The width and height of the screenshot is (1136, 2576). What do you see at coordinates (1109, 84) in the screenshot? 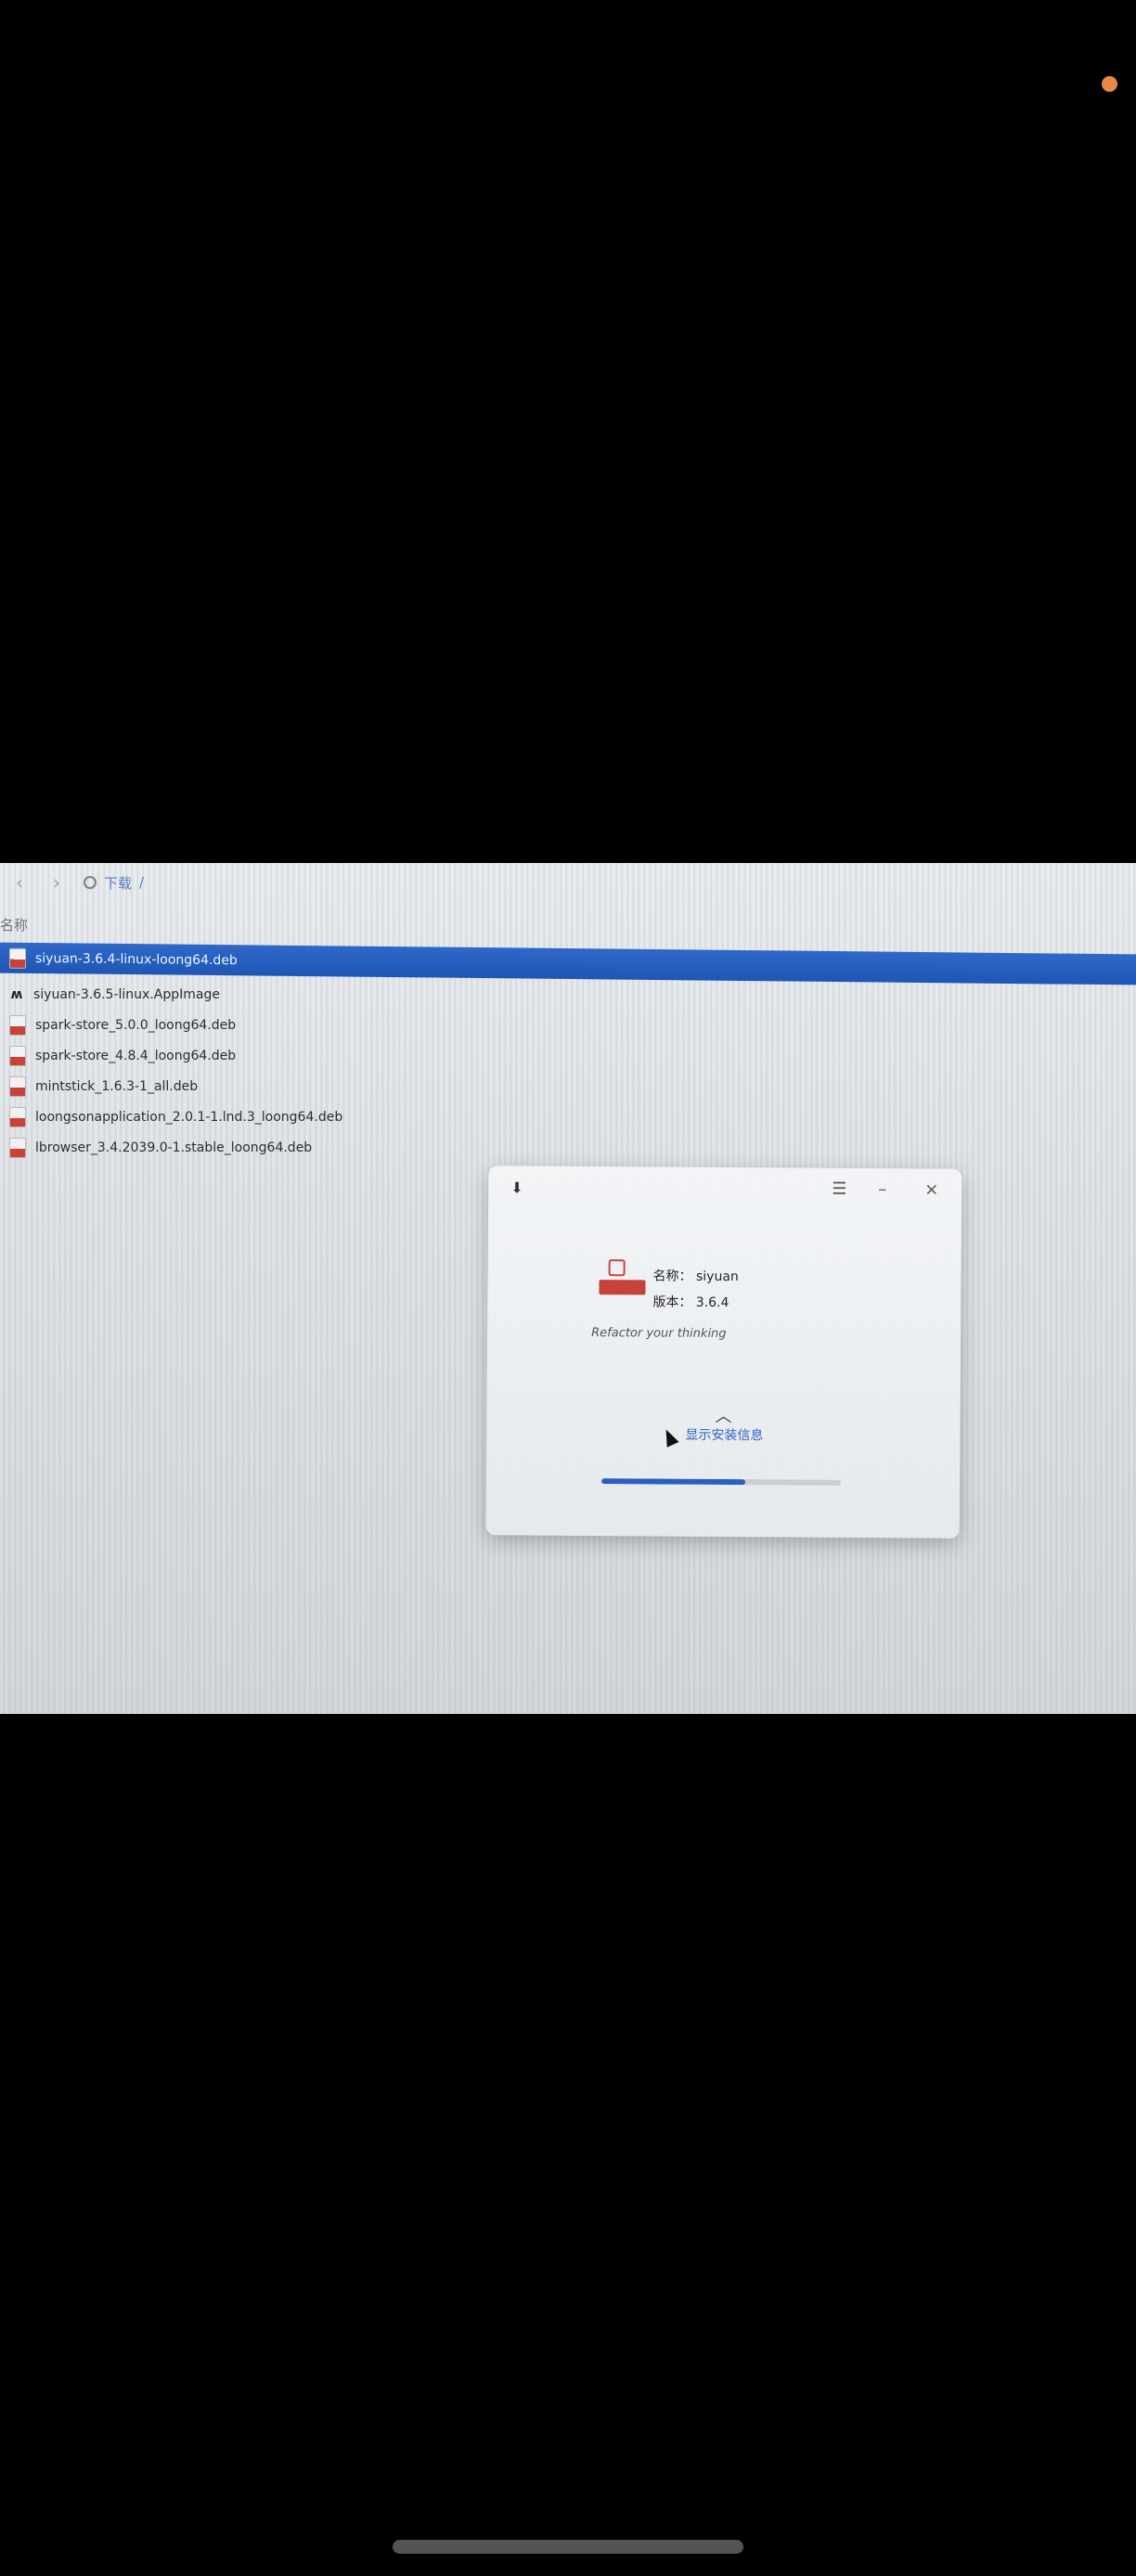
I see `recording-indicator-dot` at bounding box center [1109, 84].